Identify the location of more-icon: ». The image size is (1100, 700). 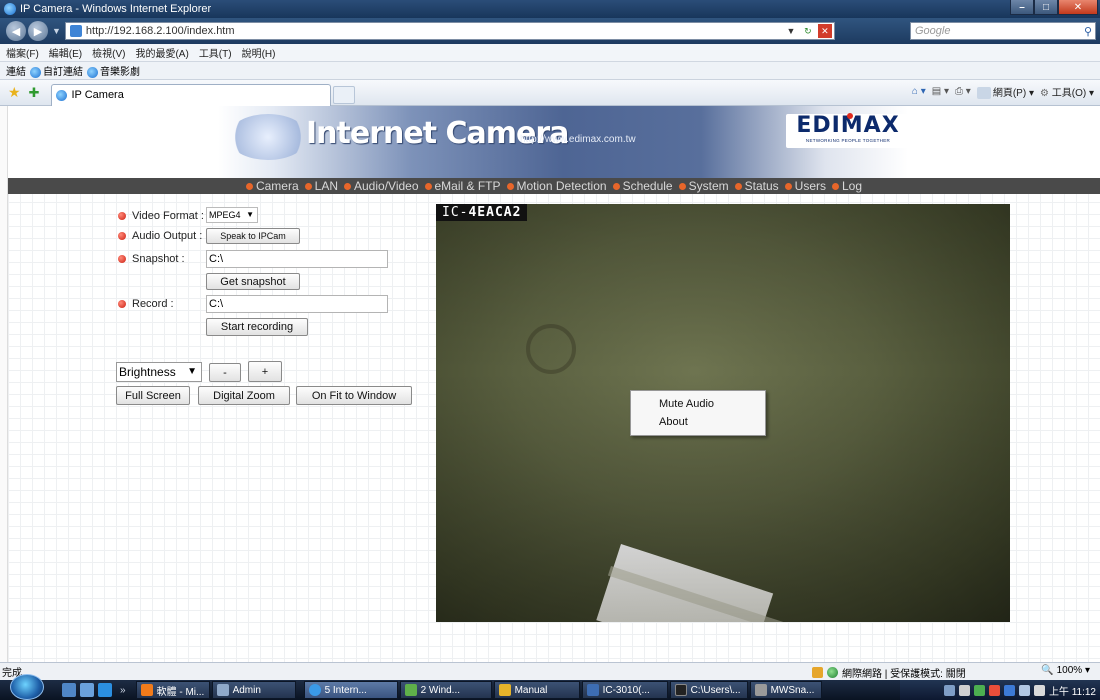
(123, 690).